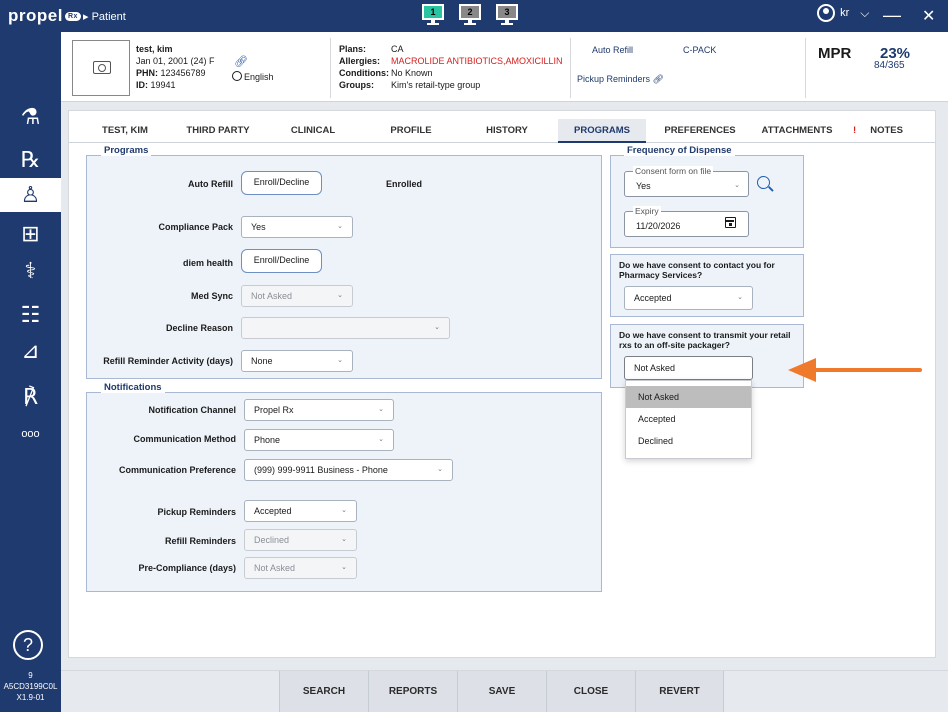 The height and width of the screenshot is (712, 948). What do you see at coordinates (889, 65) in the screenshot?
I see `mpr-days: 84/365` at bounding box center [889, 65].